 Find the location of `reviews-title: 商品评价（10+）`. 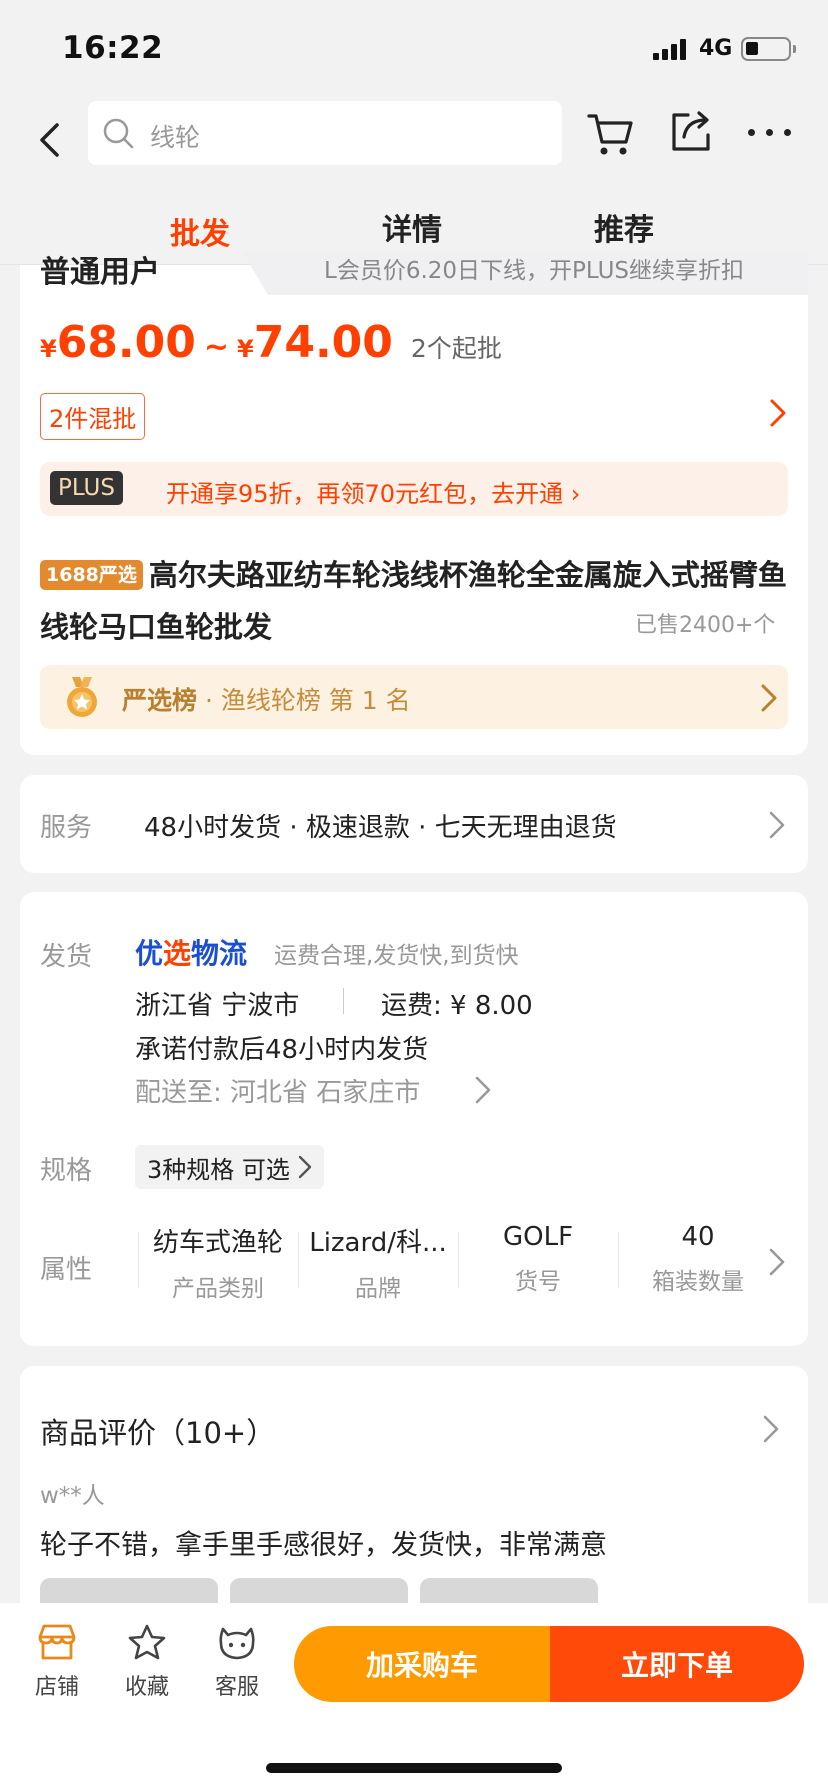

reviews-title: 商品评价（10+） is located at coordinates (157, 1431).